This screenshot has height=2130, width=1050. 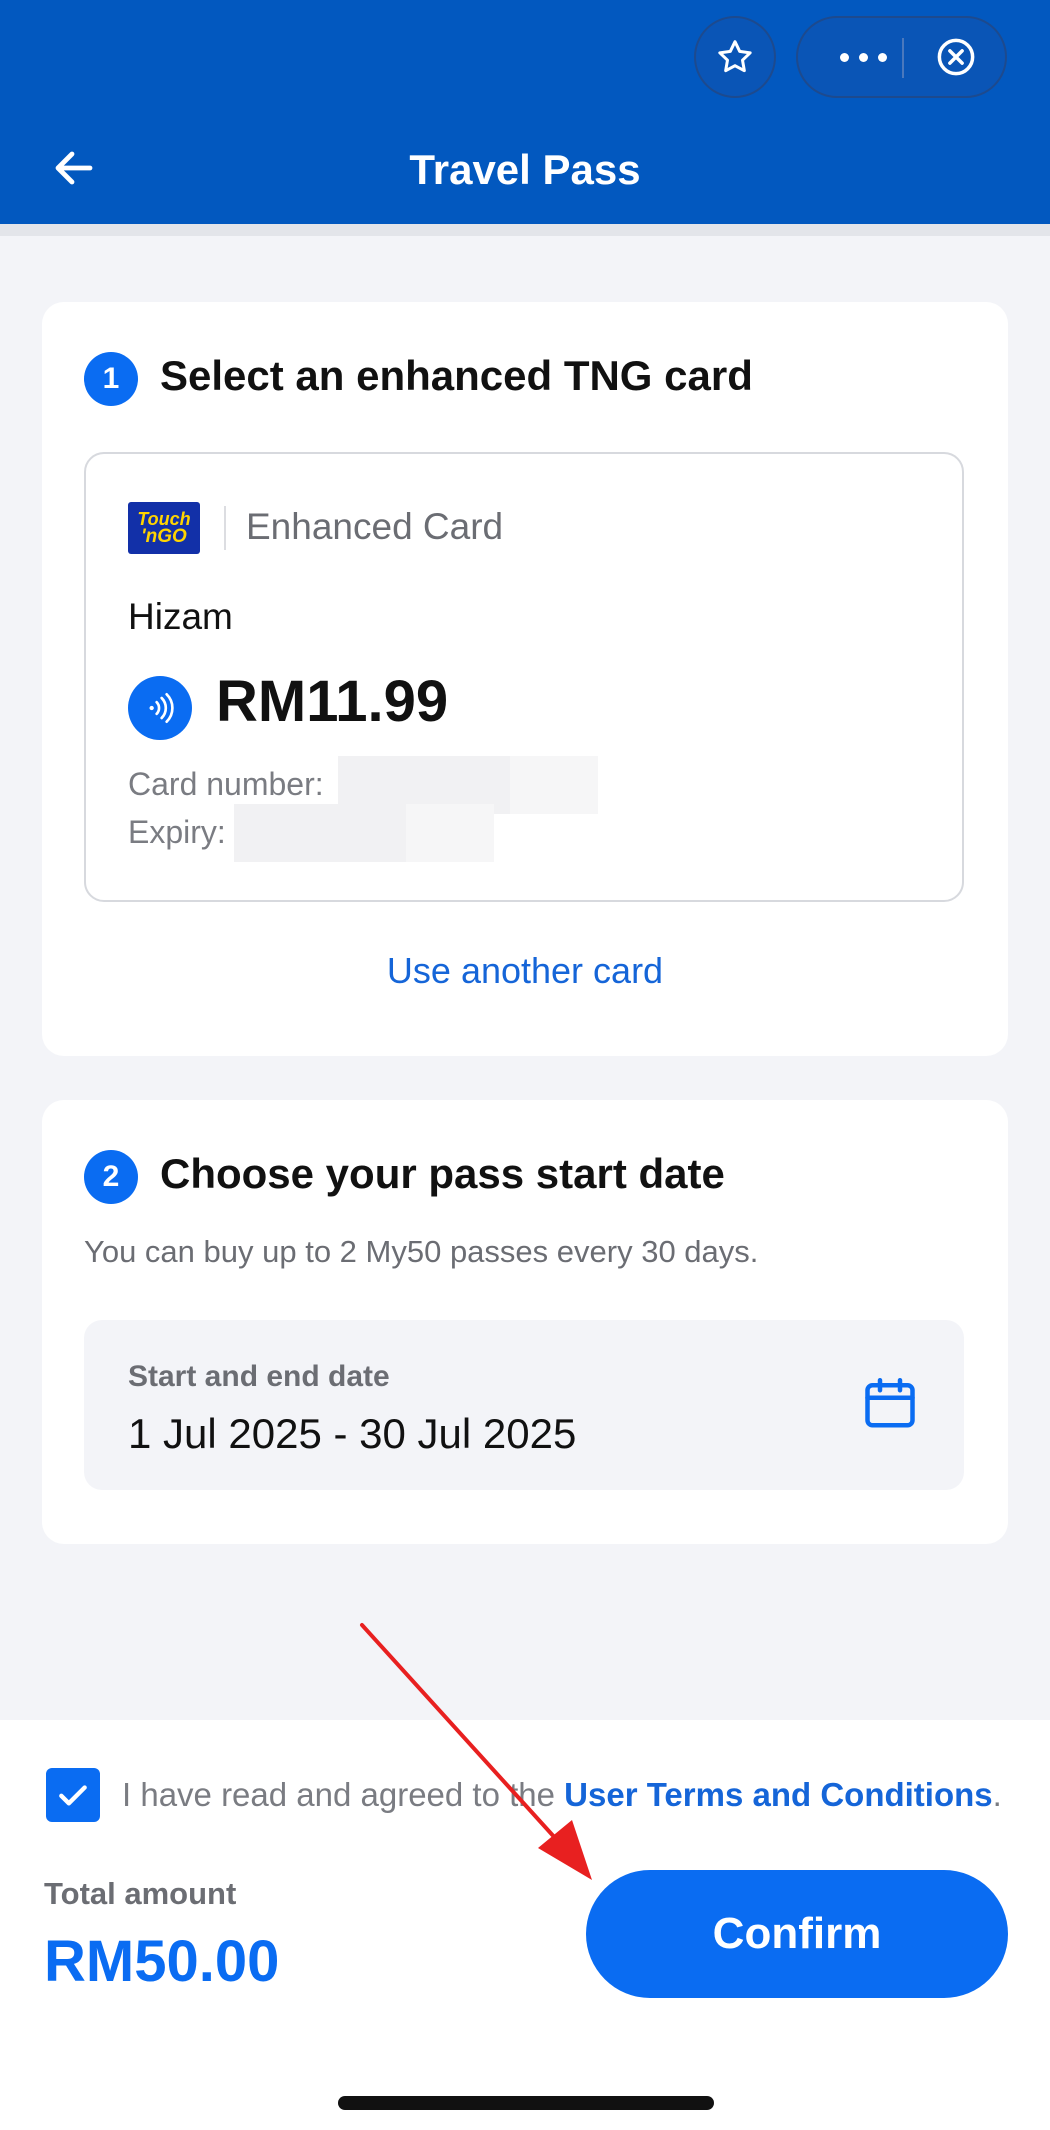 I want to click on date-range-value: 1 Jul 2025 - 30 Jul 2025, so click(x=352, y=1433).